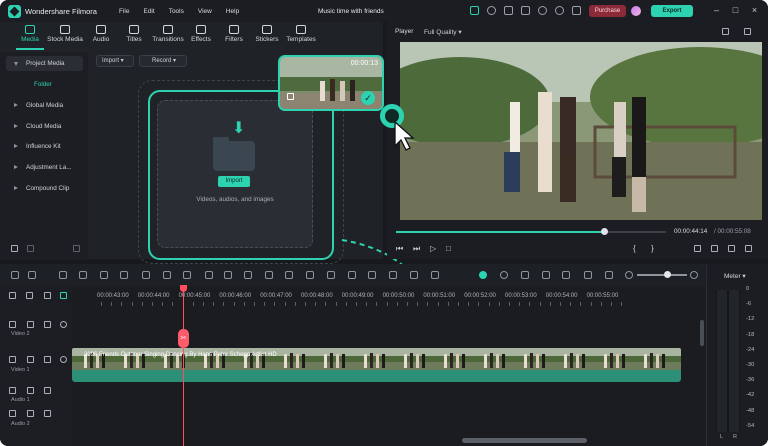 The width and height of the screenshot is (768, 446). Describe the element at coordinates (352, 275) in the screenshot. I see `ai-tool-icon` at that location.